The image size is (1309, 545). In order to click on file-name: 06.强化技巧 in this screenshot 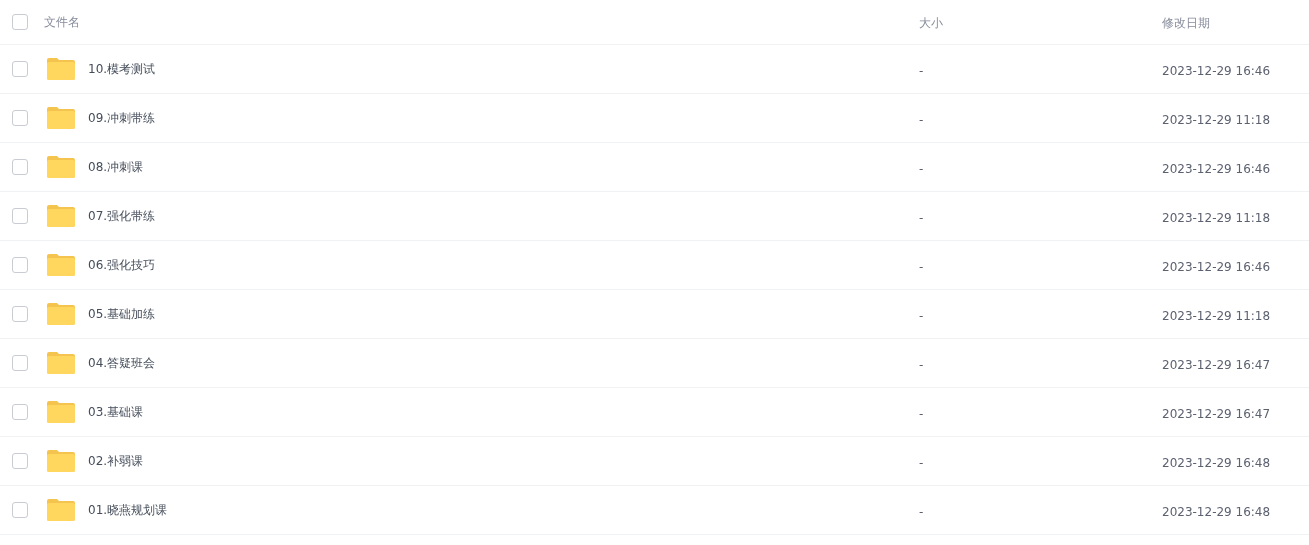, I will do `click(122, 265)`.